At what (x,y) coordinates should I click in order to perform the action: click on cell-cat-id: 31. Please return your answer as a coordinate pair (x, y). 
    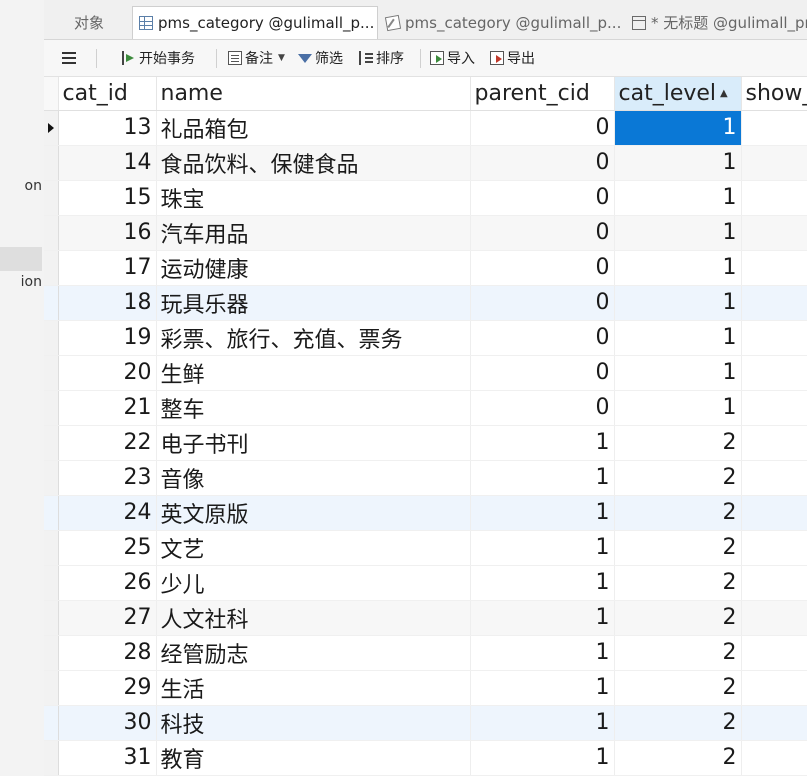
    Looking at the image, I should click on (107, 758).